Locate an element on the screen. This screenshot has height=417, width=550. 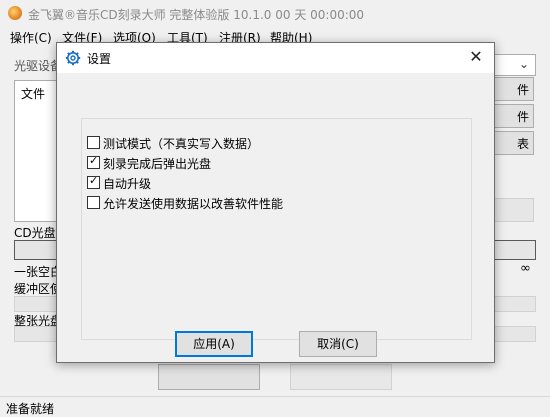
option-label: 自动升级 is located at coordinates (127, 184).